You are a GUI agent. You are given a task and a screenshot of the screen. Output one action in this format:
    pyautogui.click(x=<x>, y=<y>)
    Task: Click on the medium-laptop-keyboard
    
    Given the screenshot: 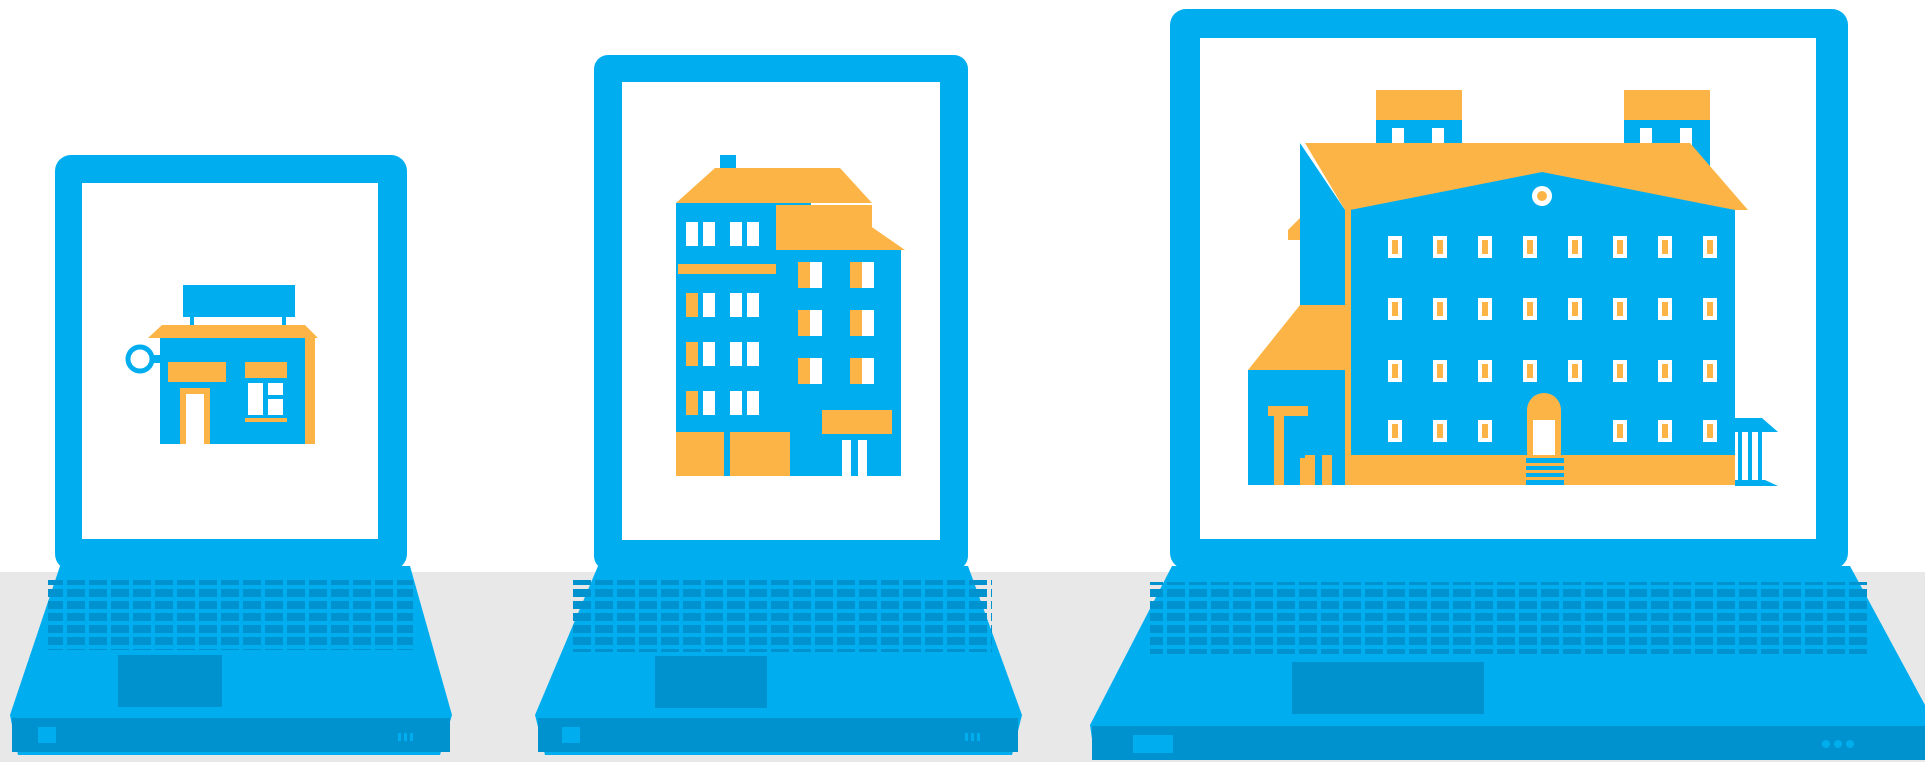 What is the action you would take?
    pyautogui.click(x=782, y=616)
    